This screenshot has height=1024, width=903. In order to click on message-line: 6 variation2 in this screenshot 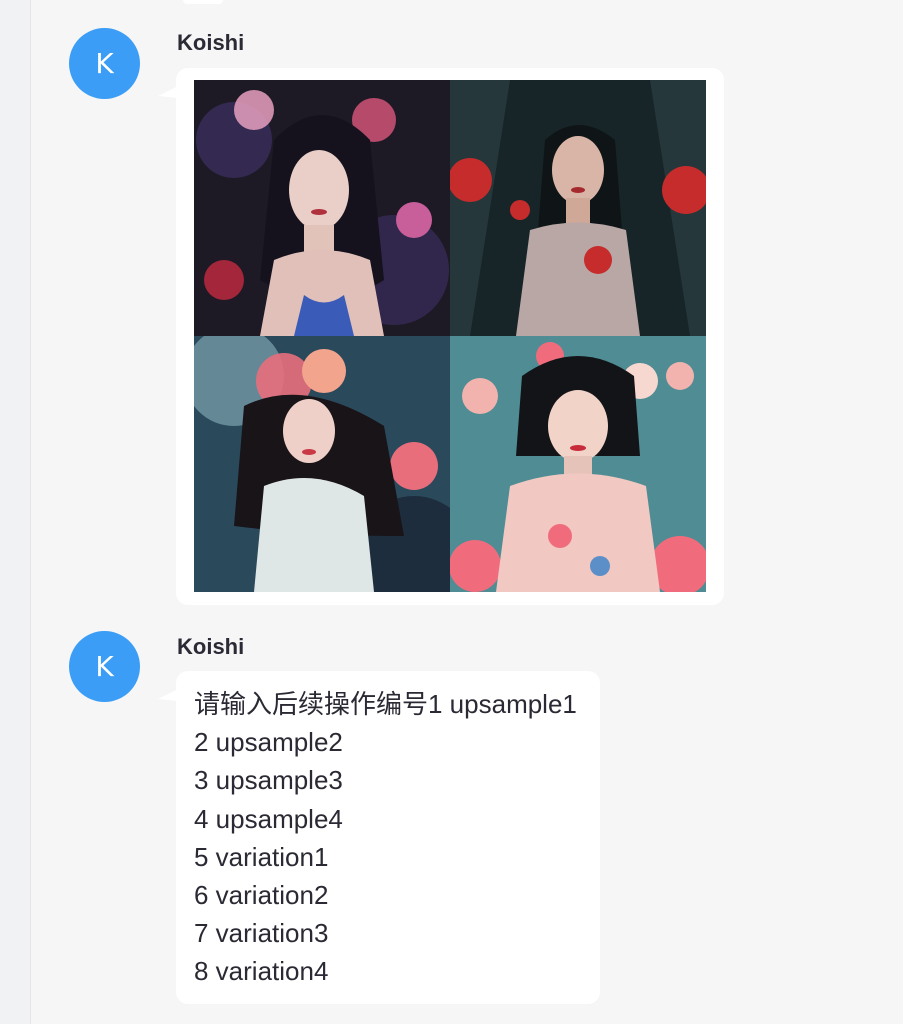, I will do `click(261, 895)`.